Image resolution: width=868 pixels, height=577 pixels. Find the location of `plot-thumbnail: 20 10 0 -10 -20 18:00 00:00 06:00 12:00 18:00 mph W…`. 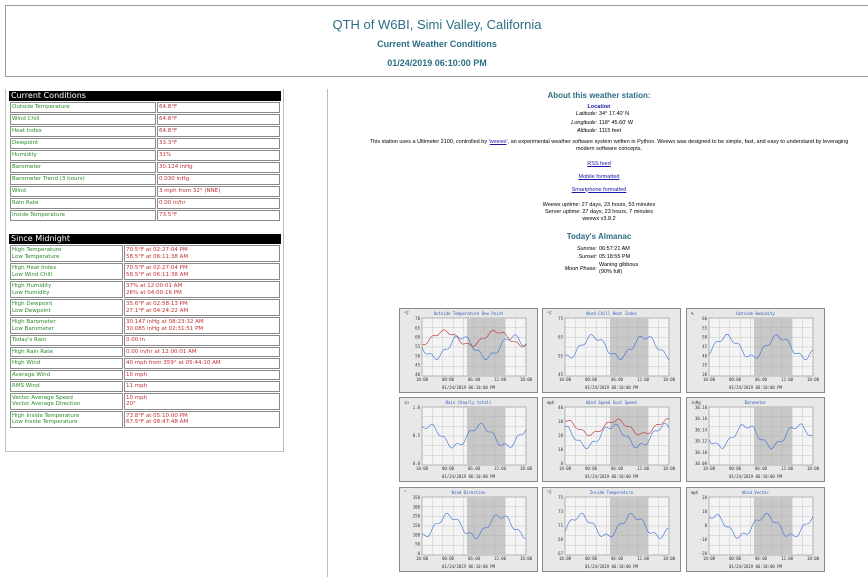

plot-thumbnail: 20 10 0 -10 -20 18:00 00:00 06:00 12:00 18:00 mph W… is located at coordinates (755, 529).